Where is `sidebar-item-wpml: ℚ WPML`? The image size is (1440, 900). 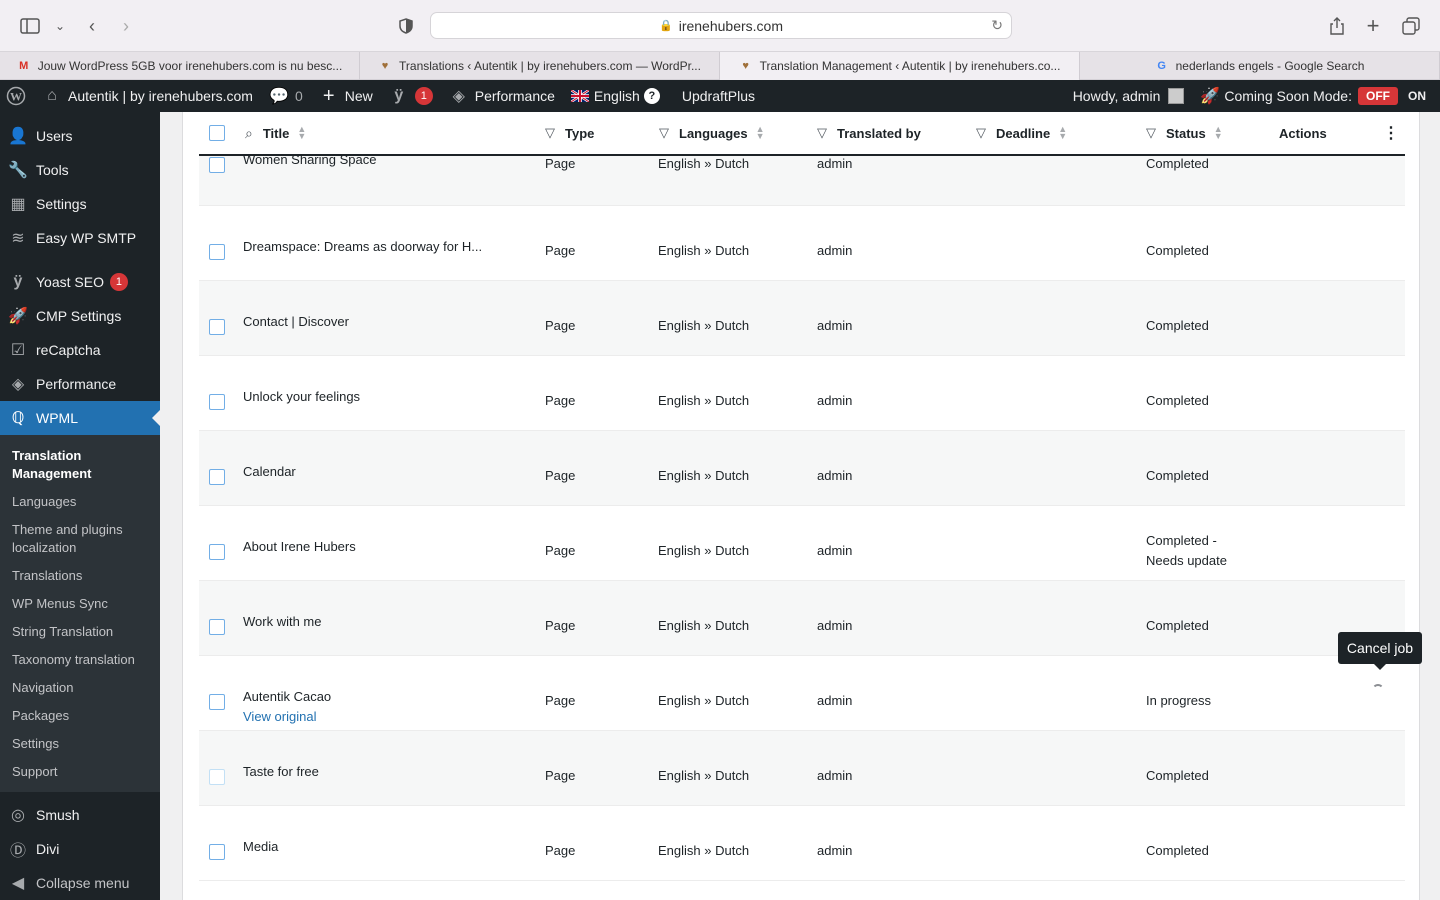
sidebar-item-wpml: ℚ WPML is located at coordinates (80, 418).